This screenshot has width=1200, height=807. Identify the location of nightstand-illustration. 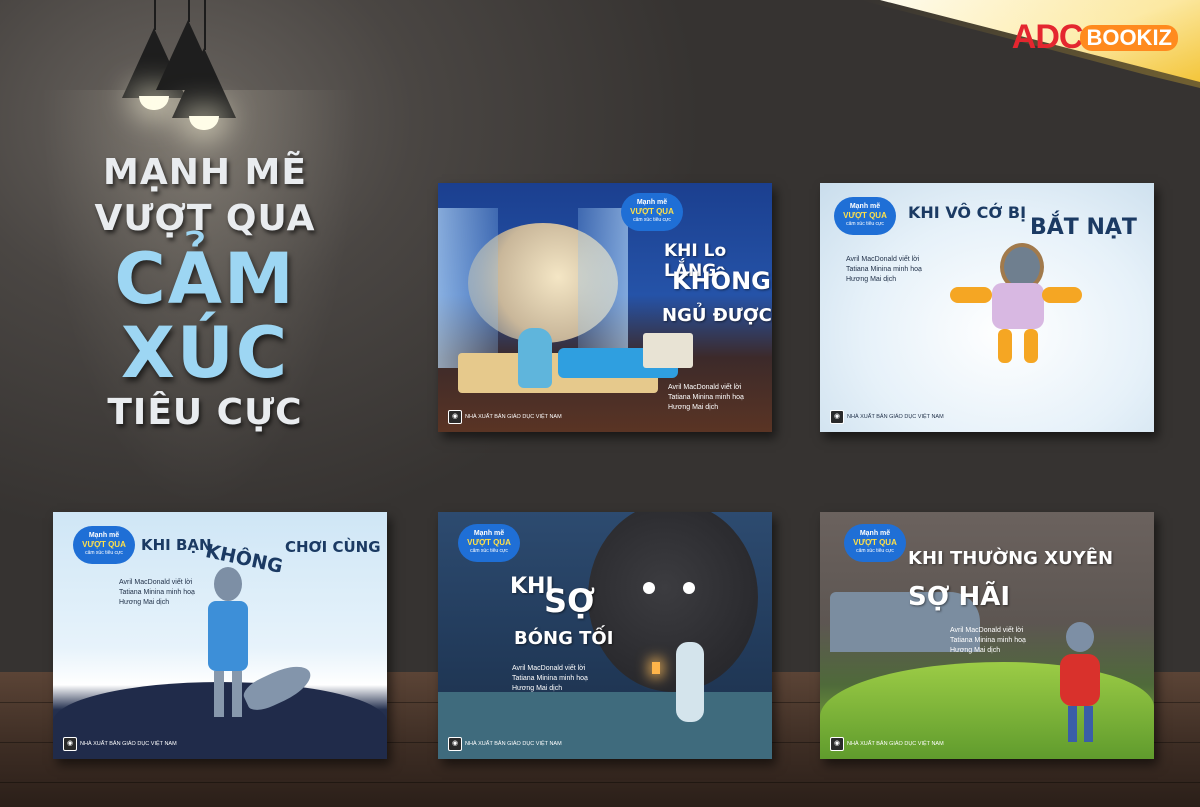
(668, 350).